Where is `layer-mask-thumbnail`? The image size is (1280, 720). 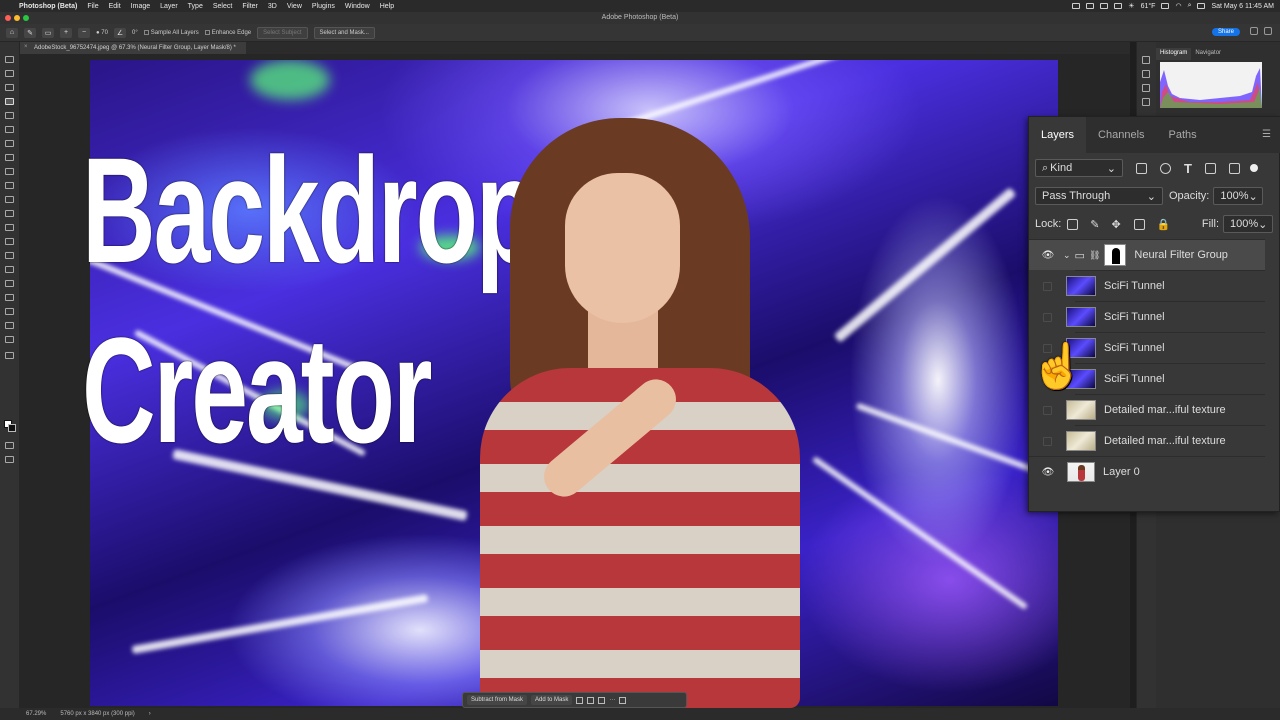
layer-mask-thumbnail is located at coordinates (1115, 255).